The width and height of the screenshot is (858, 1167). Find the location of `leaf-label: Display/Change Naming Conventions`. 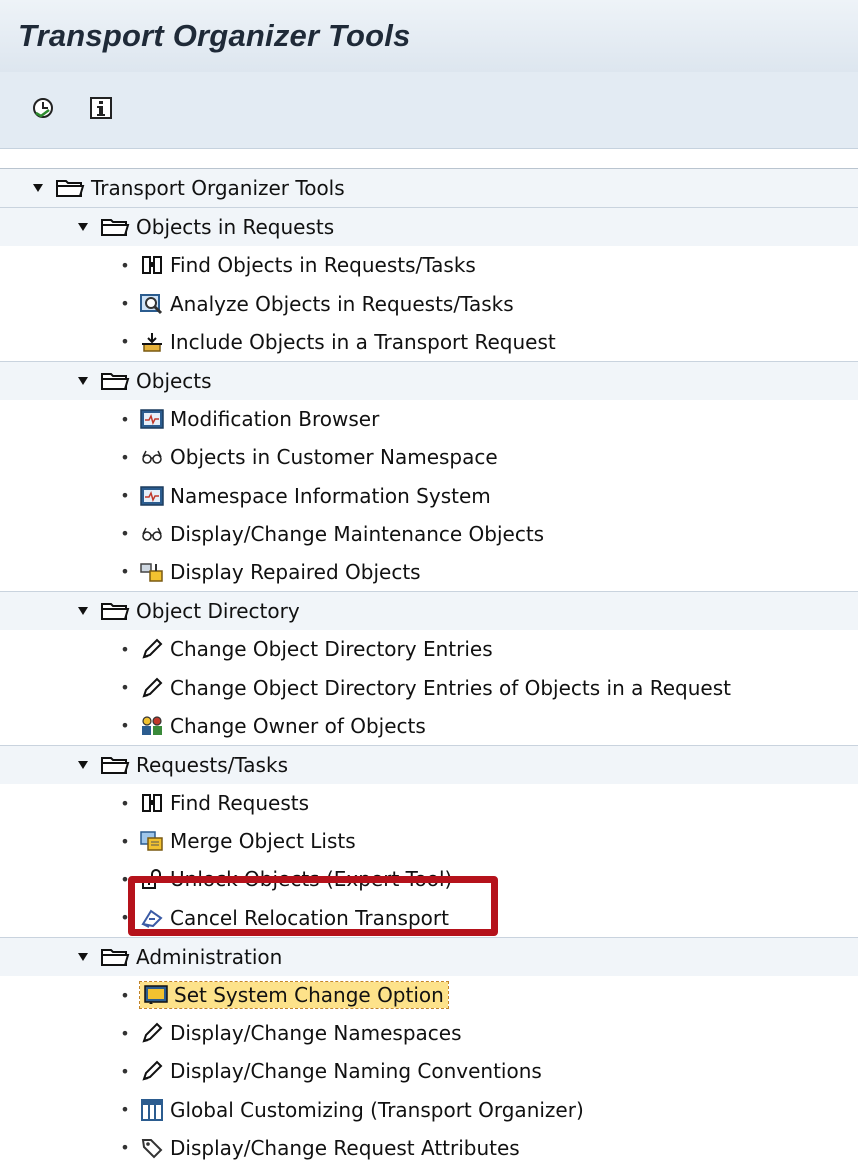

leaf-label: Display/Change Naming Conventions is located at coordinates (356, 1071).